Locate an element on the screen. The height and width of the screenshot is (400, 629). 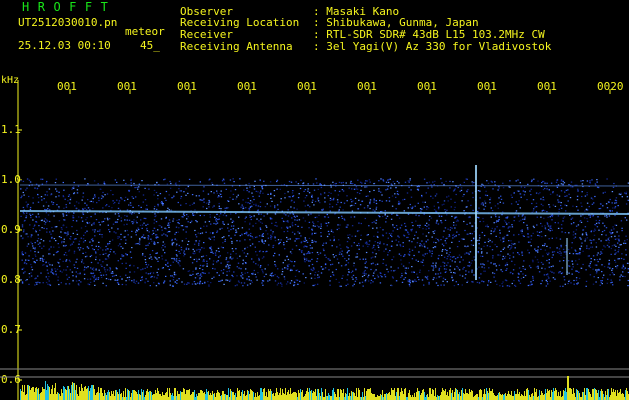
level-bars is located at coordinates (324, 388).